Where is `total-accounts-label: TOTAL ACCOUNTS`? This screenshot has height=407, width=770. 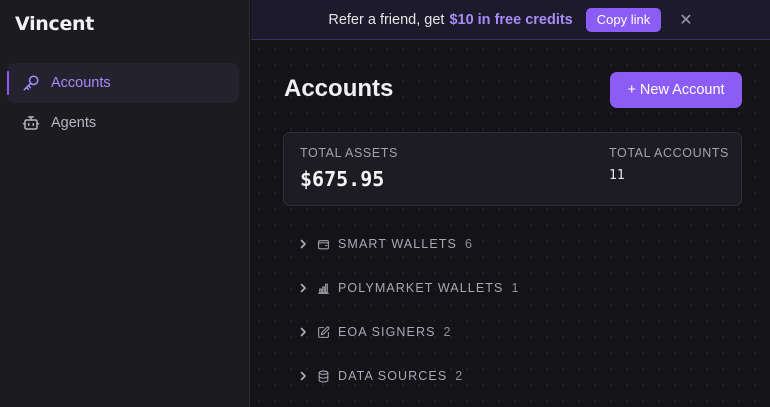 total-accounts-label: TOTAL ACCOUNTS is located at coordinates (669, 153).